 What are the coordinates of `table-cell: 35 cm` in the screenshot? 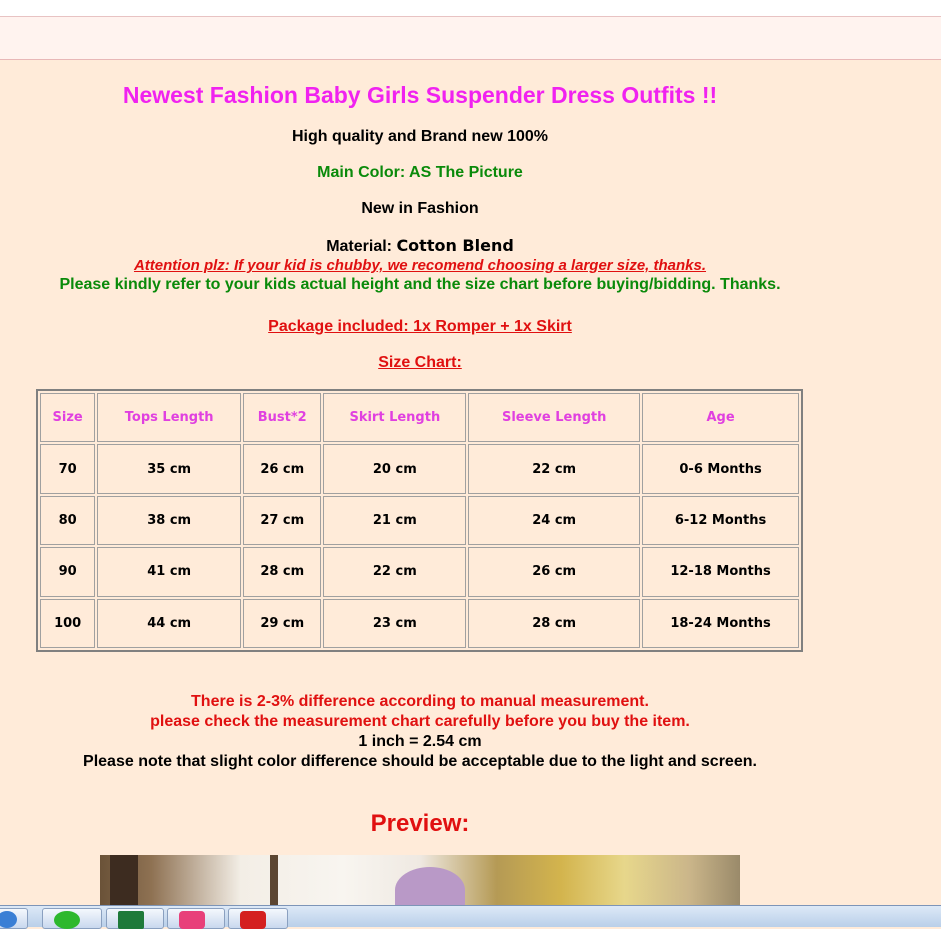 It's located at (169, 469).